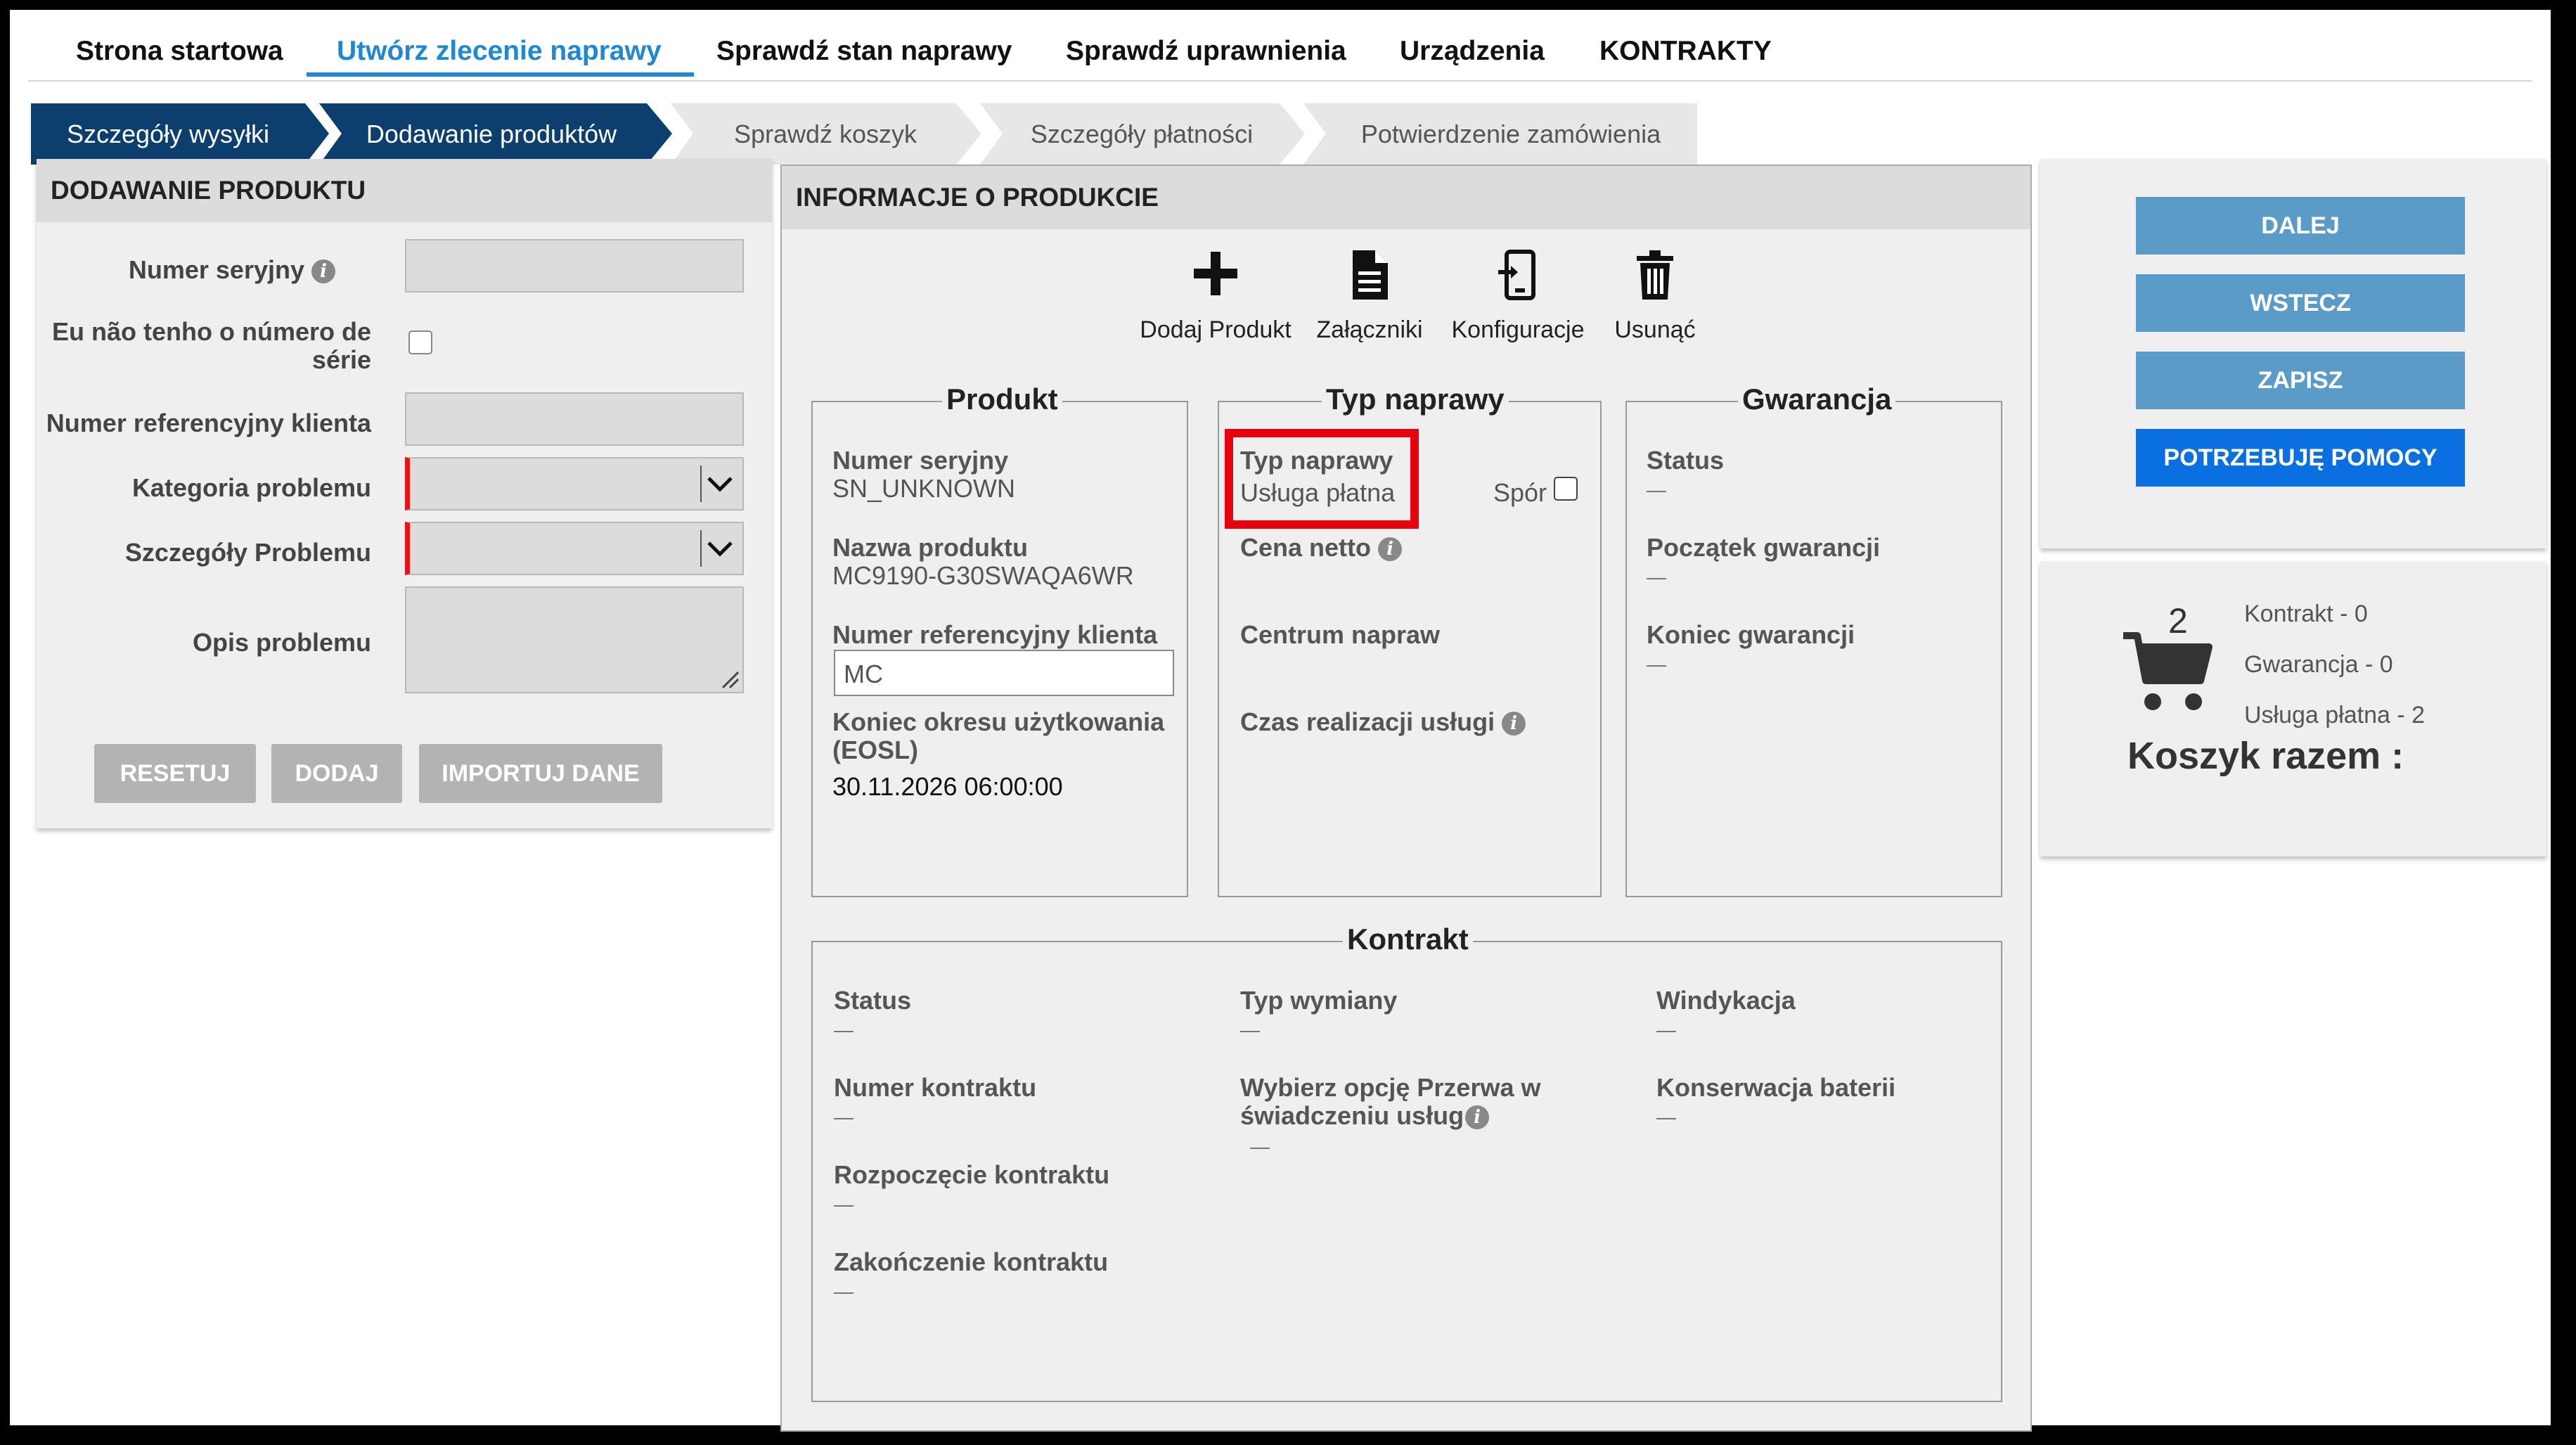 The height and width of the screenshot is (1445, 2576). What do you see at coordinates (875, 750) in the screenshot?
I see `eosl-label-line2: (EOSL)` at bounding box center [875, 750].